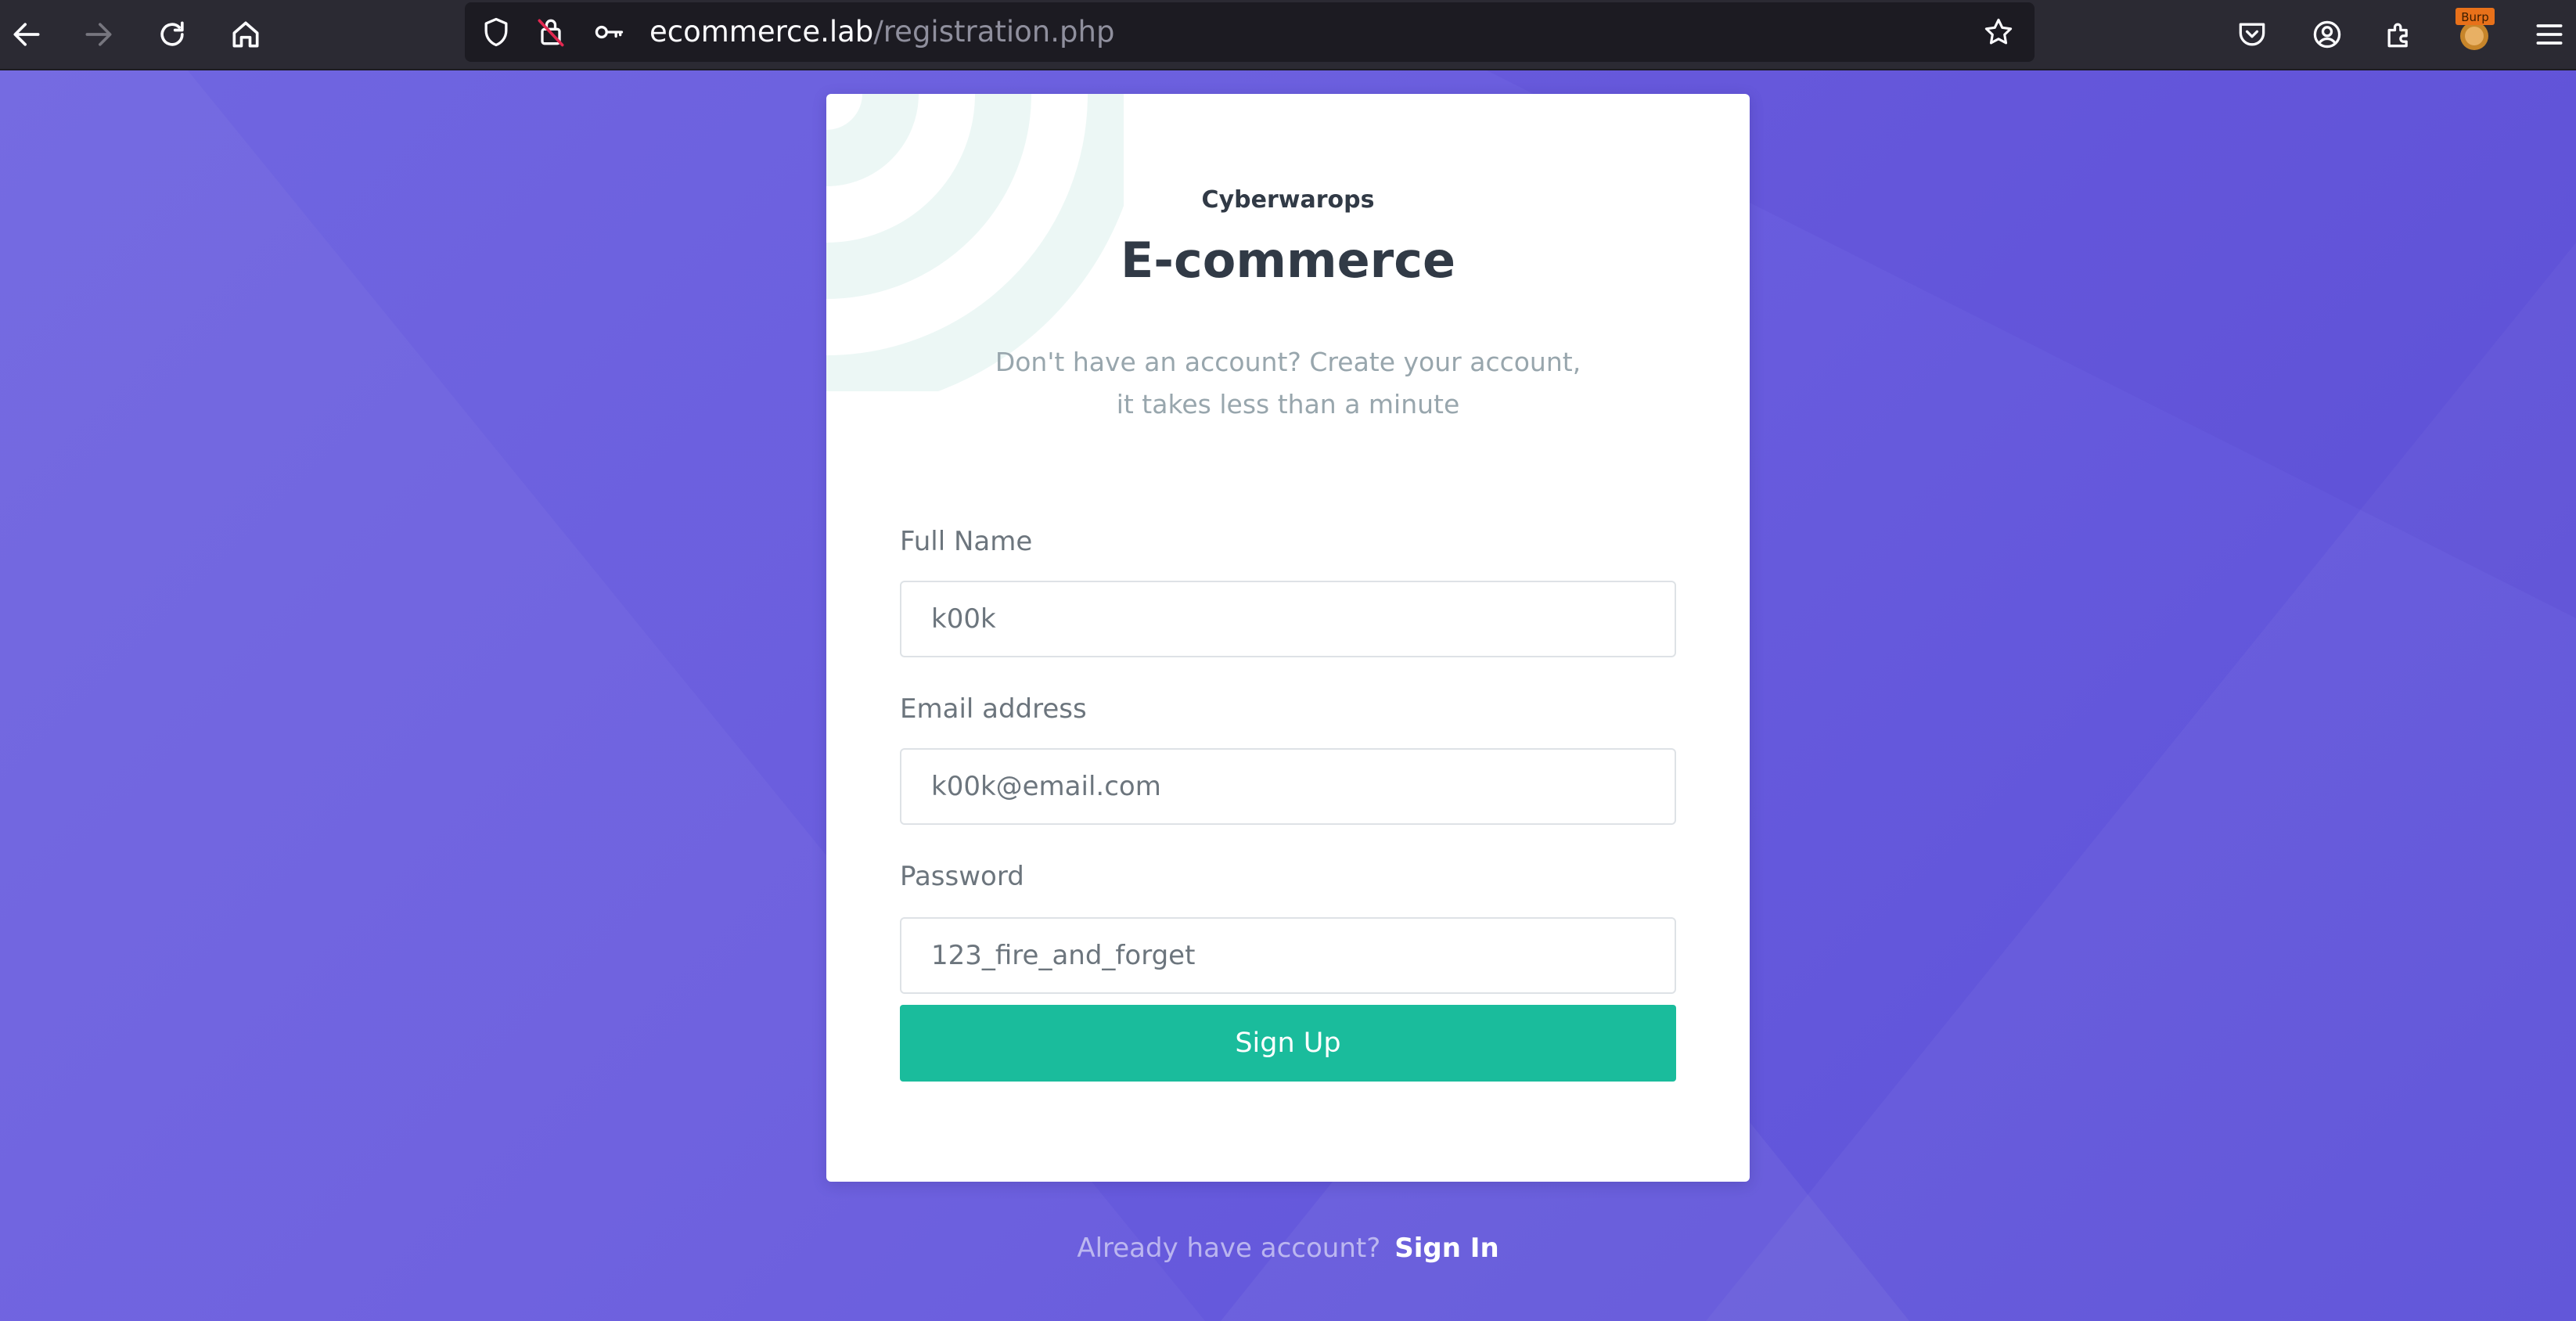  I want to click on url-text: ecommerce.lab/registration.php, so click(882, 32).